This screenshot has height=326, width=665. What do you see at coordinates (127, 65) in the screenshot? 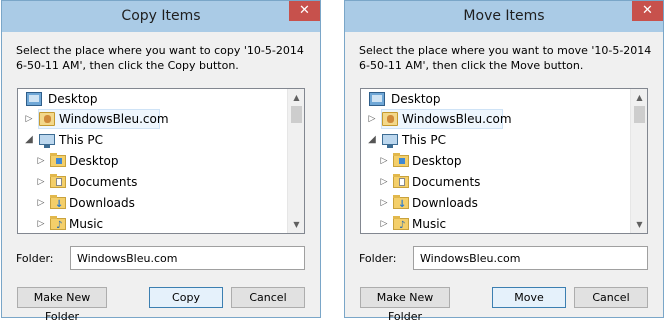
I see `instruction-line-2: 6-50-11 AM', then click the Copy button.` at bounding box center [127, 65].